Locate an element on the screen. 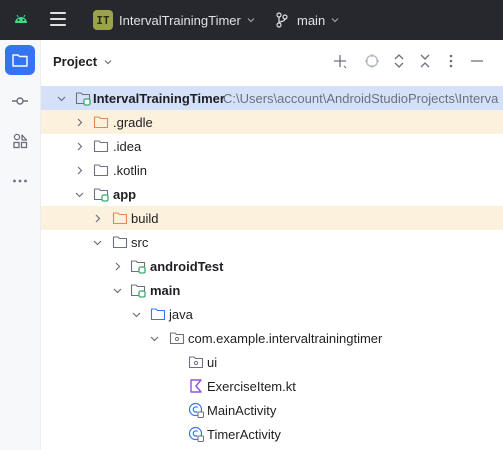  tree-row-exerciseitem: ExerciseItem.kt is located at coordinates (272, 386).